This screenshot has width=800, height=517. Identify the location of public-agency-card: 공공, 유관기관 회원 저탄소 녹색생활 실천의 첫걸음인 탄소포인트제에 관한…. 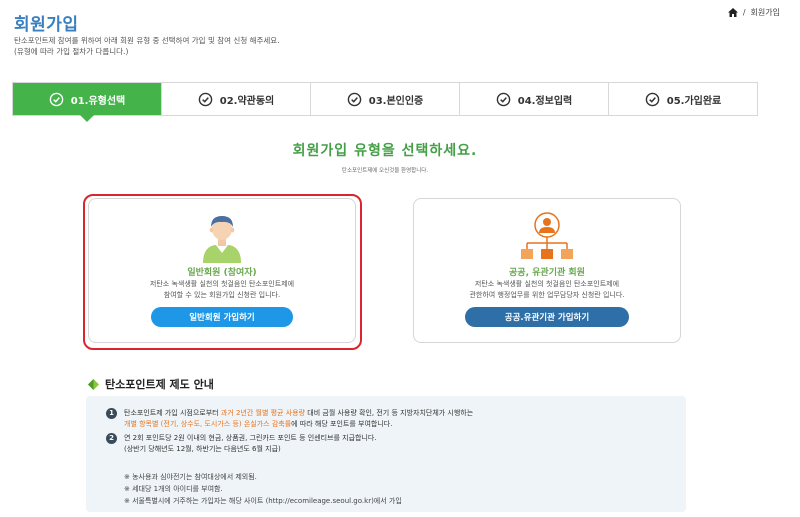
(547, 270).